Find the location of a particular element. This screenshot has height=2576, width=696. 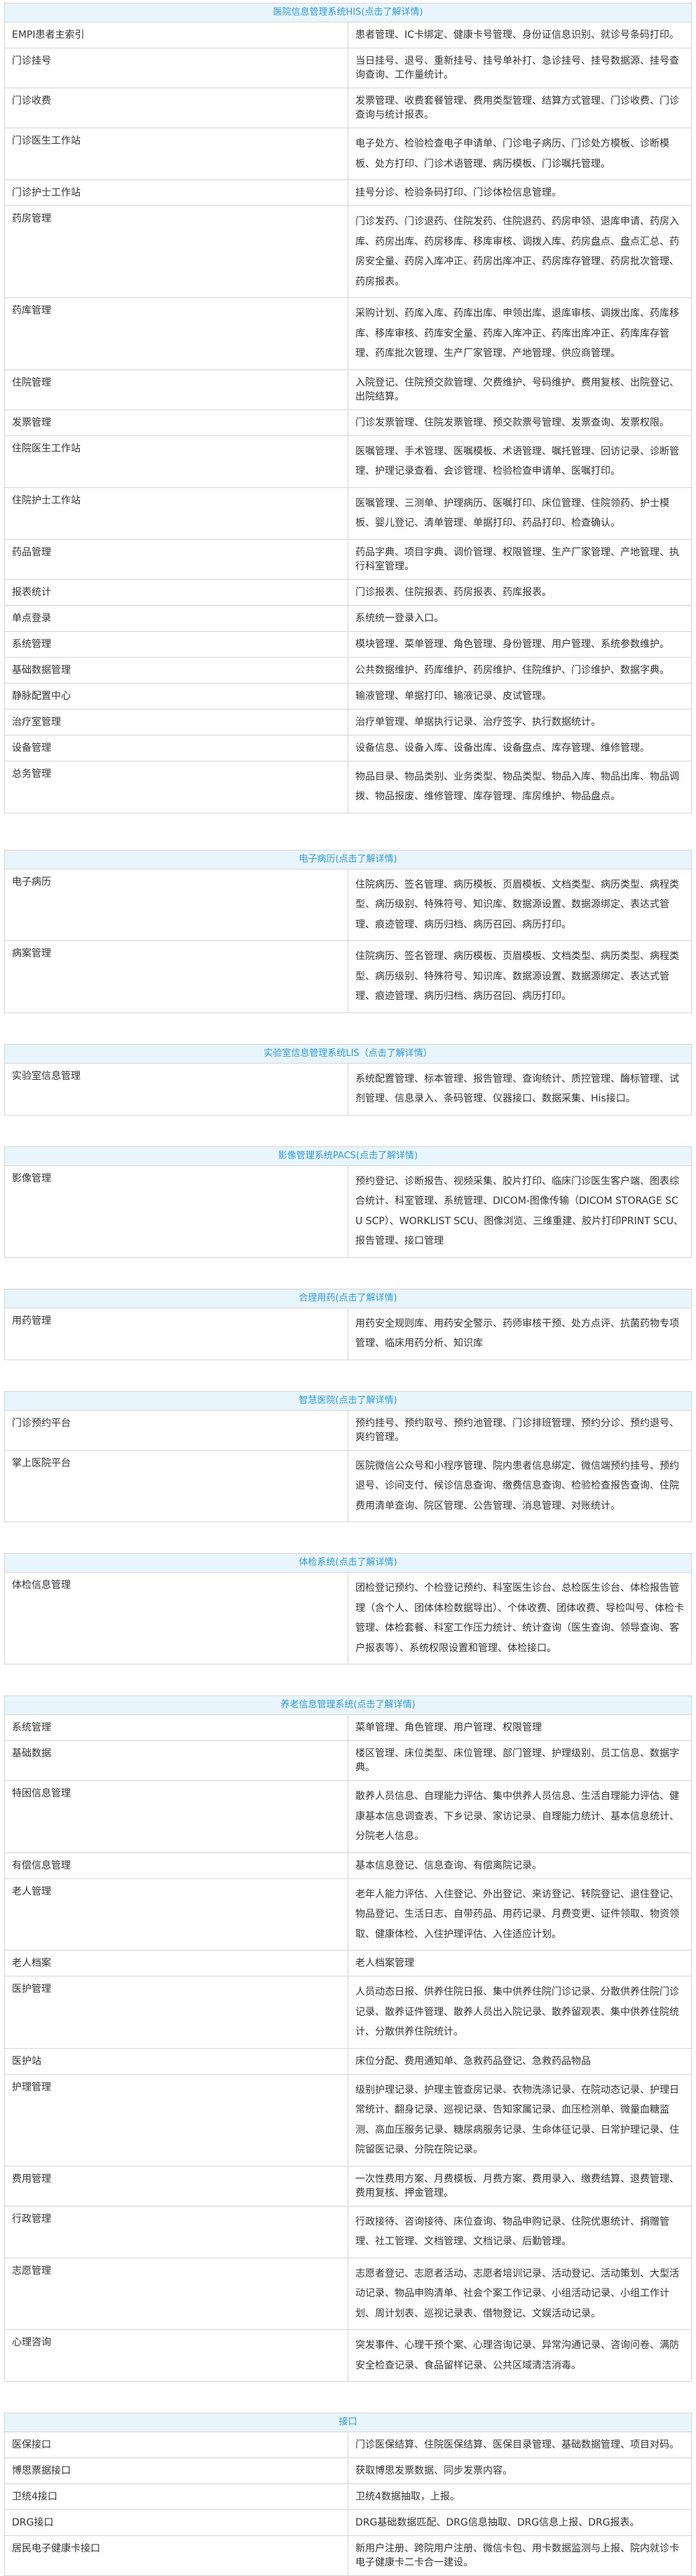

module-desc: 老人档案管理 is located at coordinates (520, 1964).